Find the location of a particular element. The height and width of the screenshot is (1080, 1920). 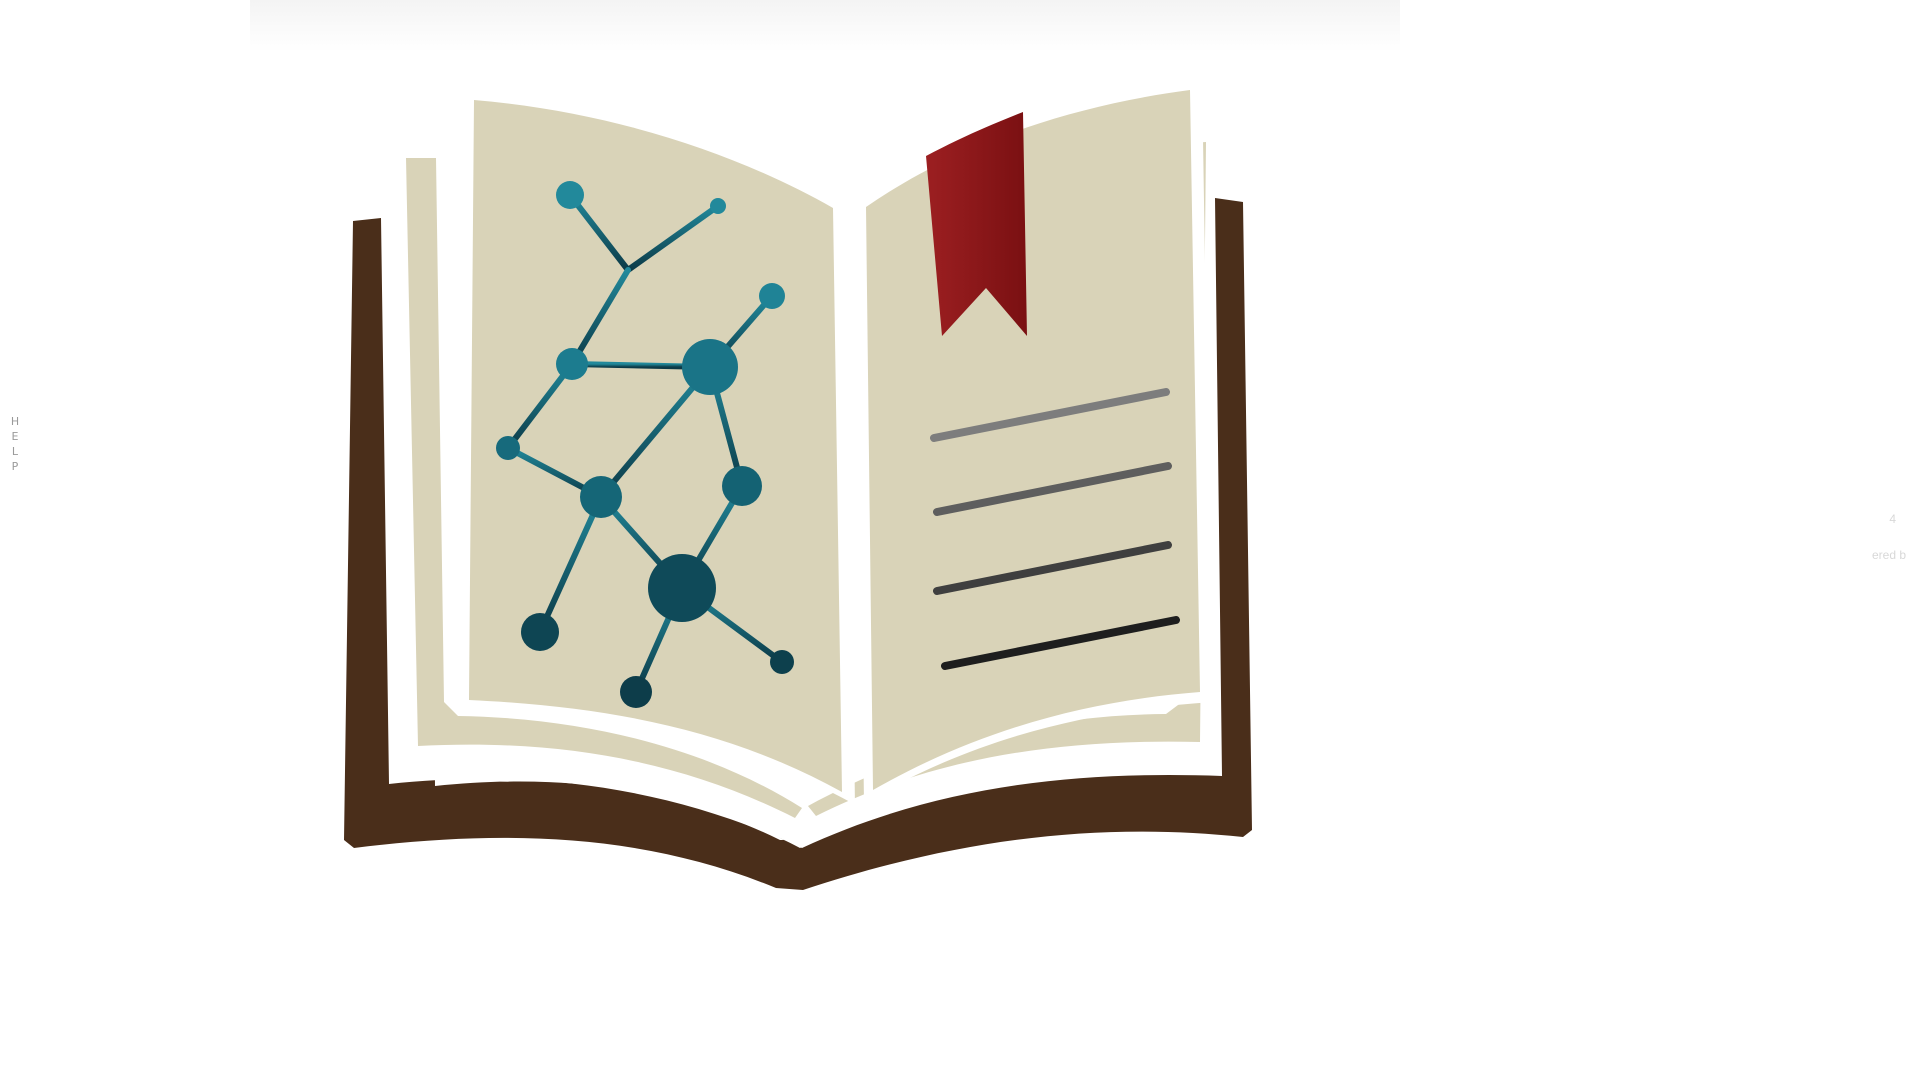

help-letter-l: L is located at coordinates (15, 451).